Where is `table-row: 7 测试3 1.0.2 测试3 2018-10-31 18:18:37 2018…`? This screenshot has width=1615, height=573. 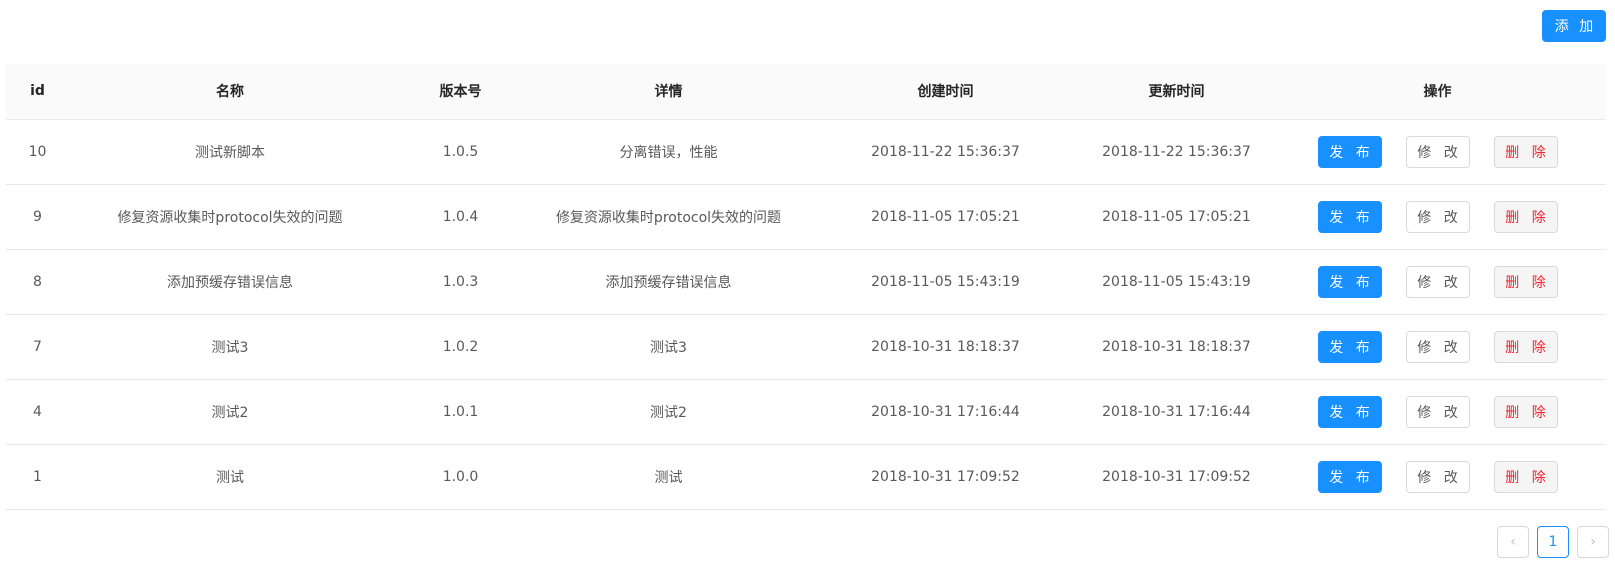 table-row: 7 测试3 1.0.2 测试3 2018-10-31 18:18:37 2018… is located at coordinates (806, 347).